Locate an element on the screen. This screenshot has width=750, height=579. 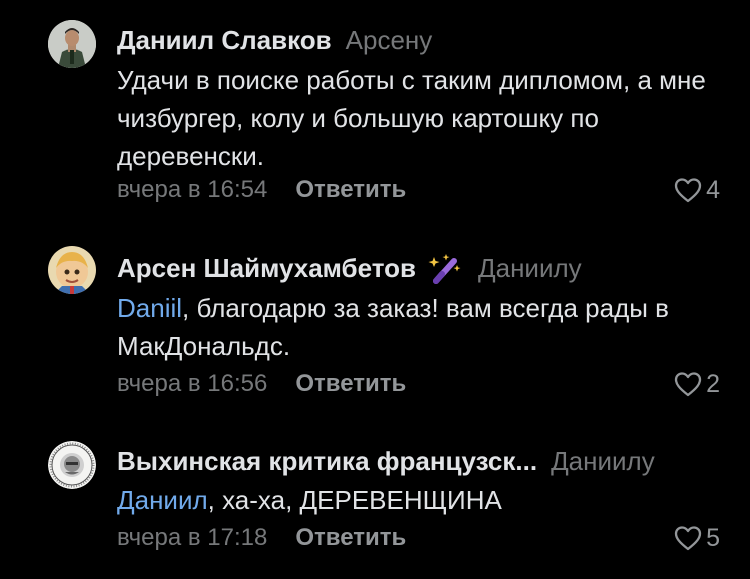
magic-wand-badge-icon is located at coordinates (445, 268).